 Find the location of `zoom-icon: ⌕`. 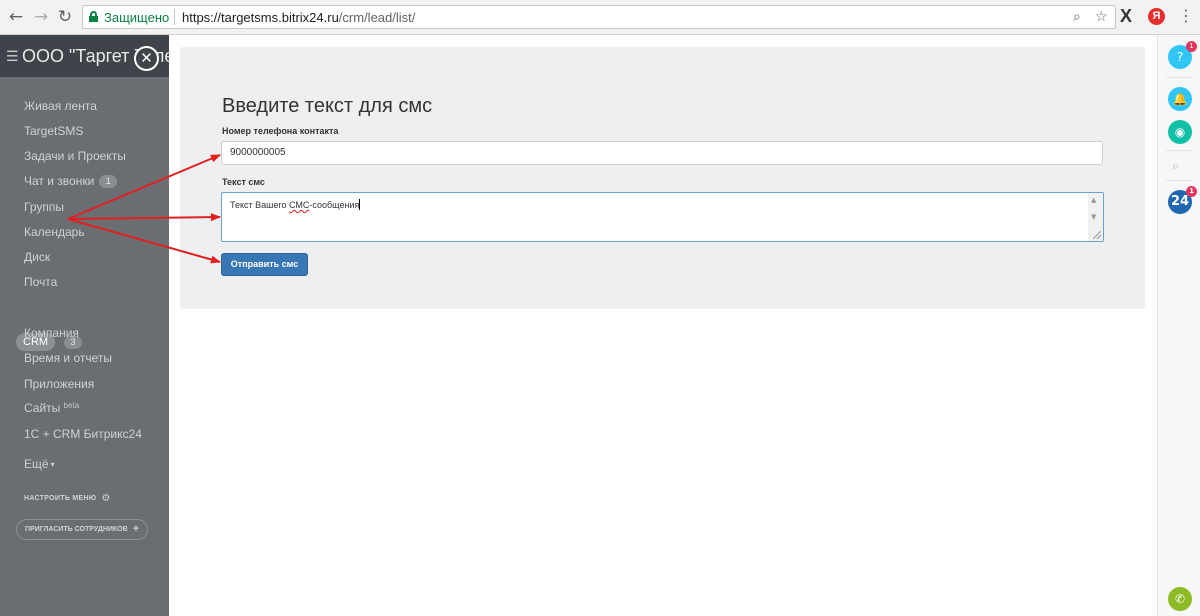

zoom-icon: ⌕ is located at coordinates (1077, 17).